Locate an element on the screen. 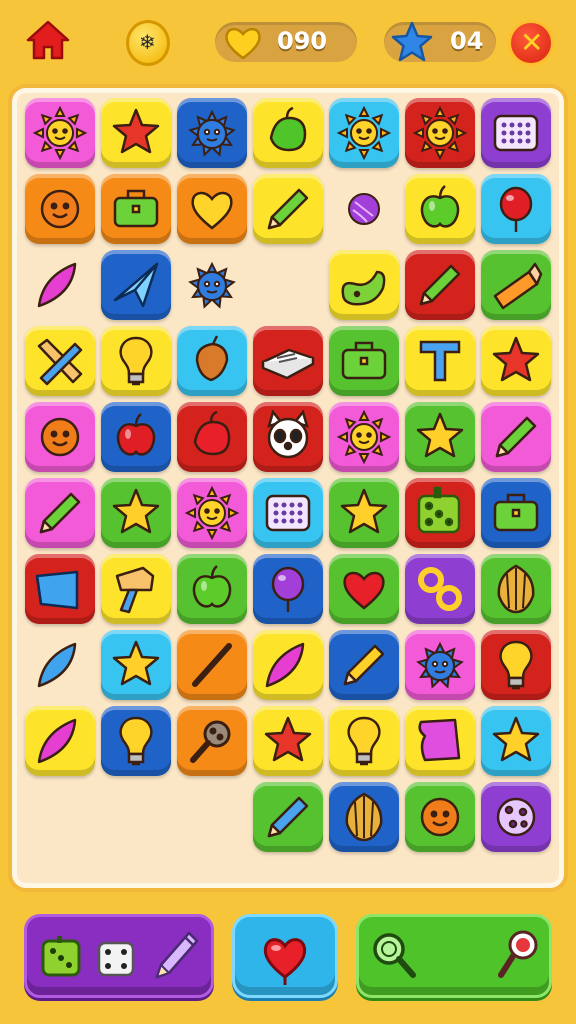  smiley-icon is located at coordinates (60, 209).